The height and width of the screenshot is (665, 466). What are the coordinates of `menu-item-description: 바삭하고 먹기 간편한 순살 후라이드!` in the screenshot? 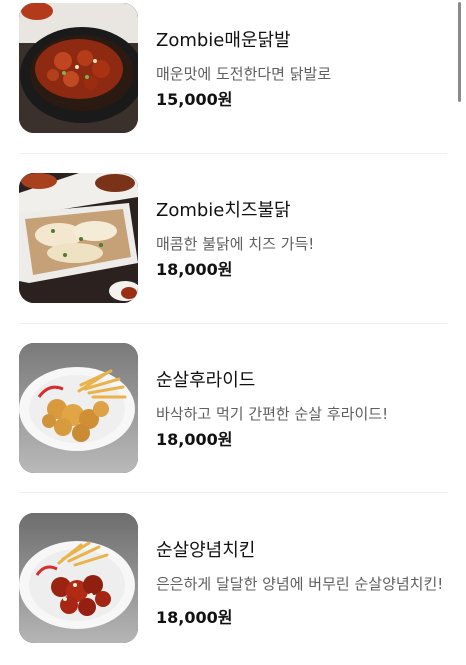 It's located at (272, 414).